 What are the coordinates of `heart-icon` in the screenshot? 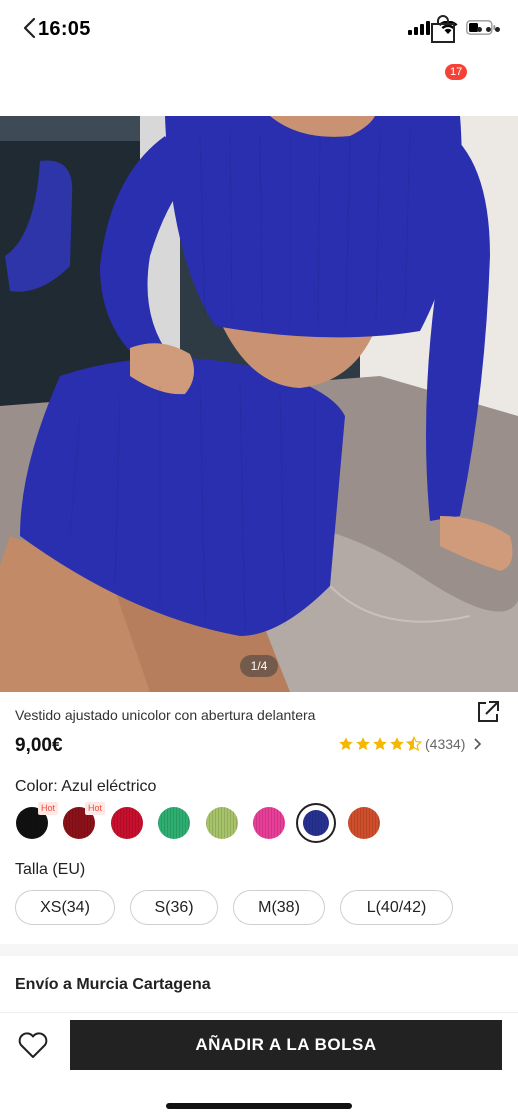 It's located at (33, 1045).